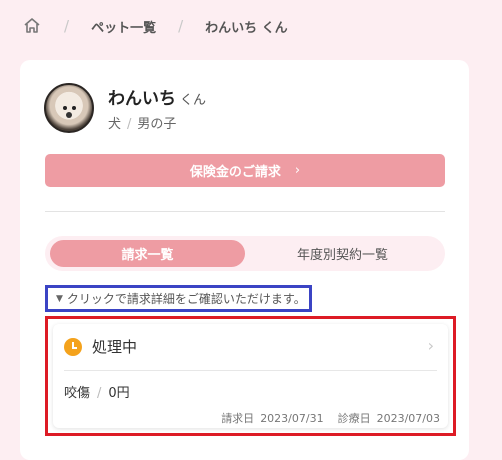 The height and width of the screenshot is (460, 502). I want to click on breadcrumb-current: わんいち くん, so click(246, 28).